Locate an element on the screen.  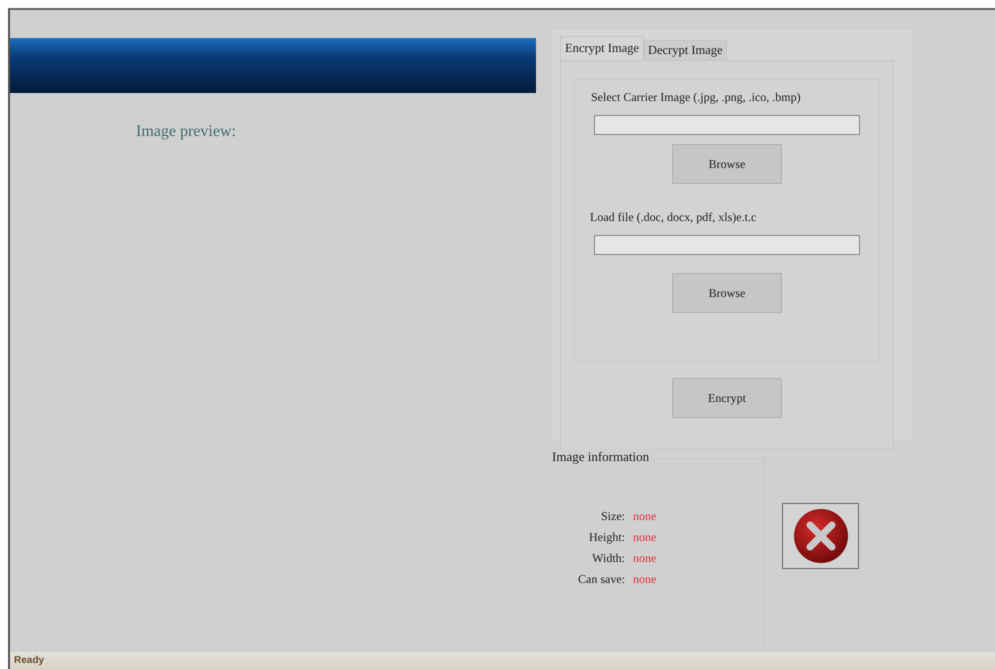
tab: Decrypt Image is located at coordinates (685, 50).